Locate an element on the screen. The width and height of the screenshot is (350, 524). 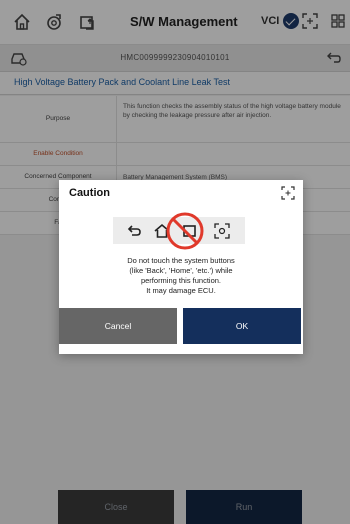
message-line: Do not touch the system buttons is located at coordinates (181, 260).